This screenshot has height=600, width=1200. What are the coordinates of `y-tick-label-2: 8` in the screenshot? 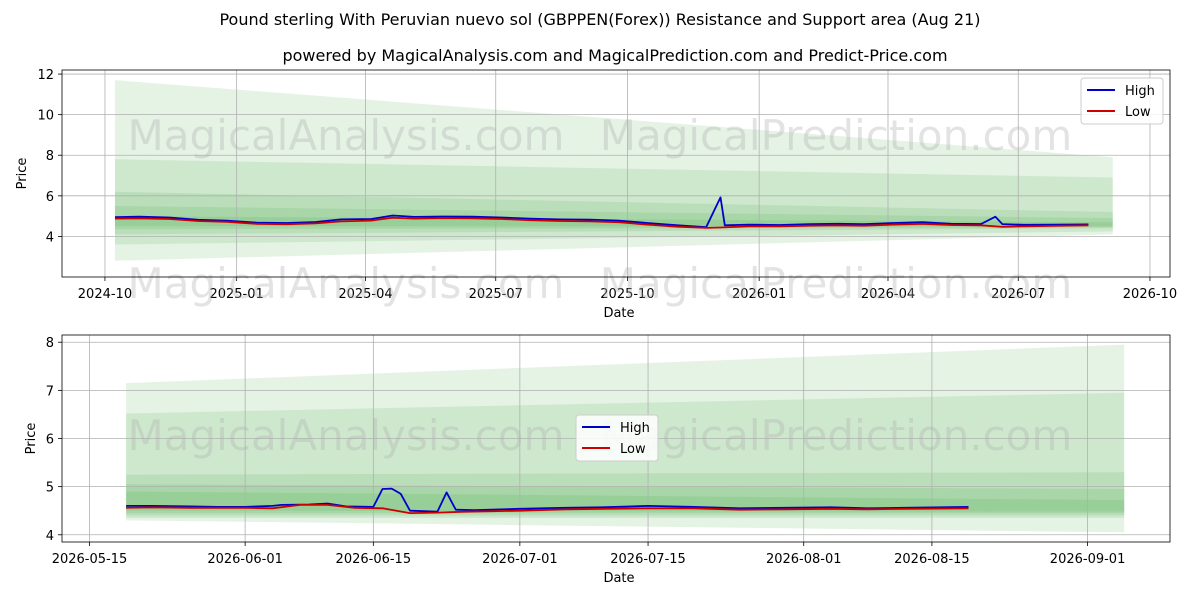 It's located at (50, 156).